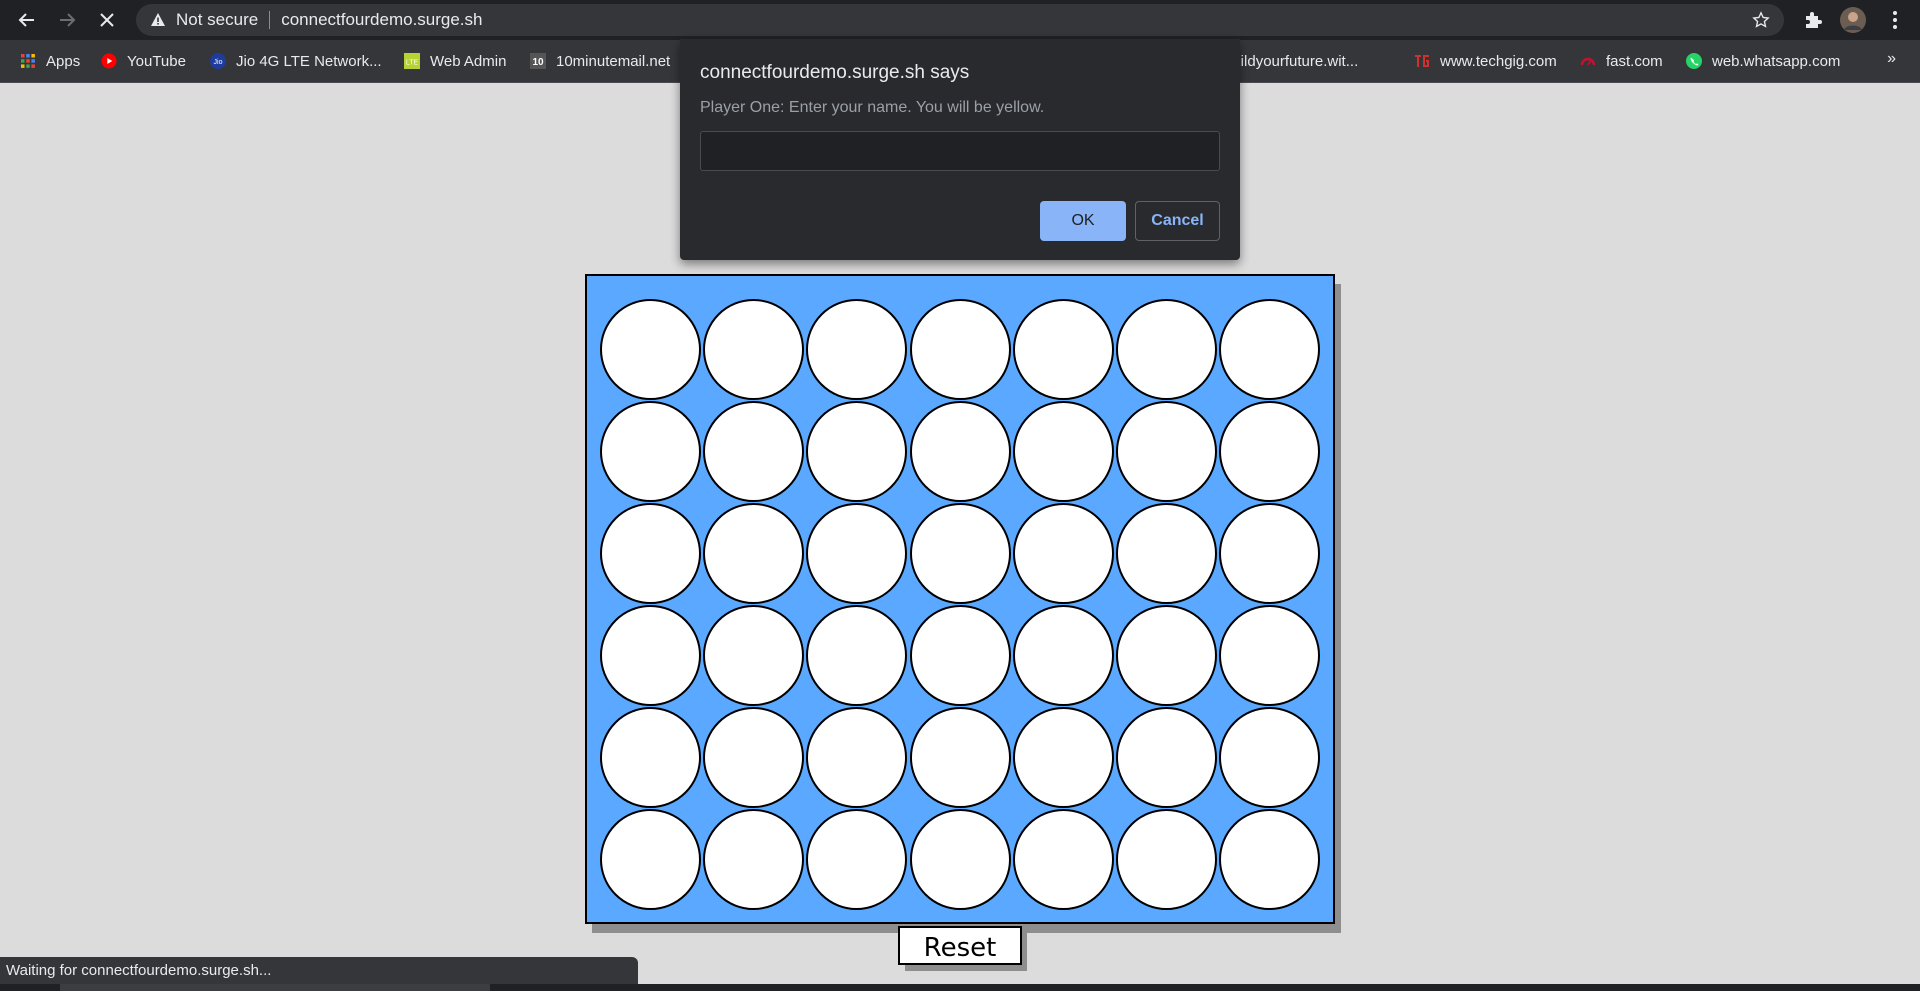 Image resolution: width=1920 pixels, height=991 pixels. What do you see at coordinates (1498, 61) in the screenshot?
I see `bookmark-label: www.techgig.com` at bounding box center [1498, 61].